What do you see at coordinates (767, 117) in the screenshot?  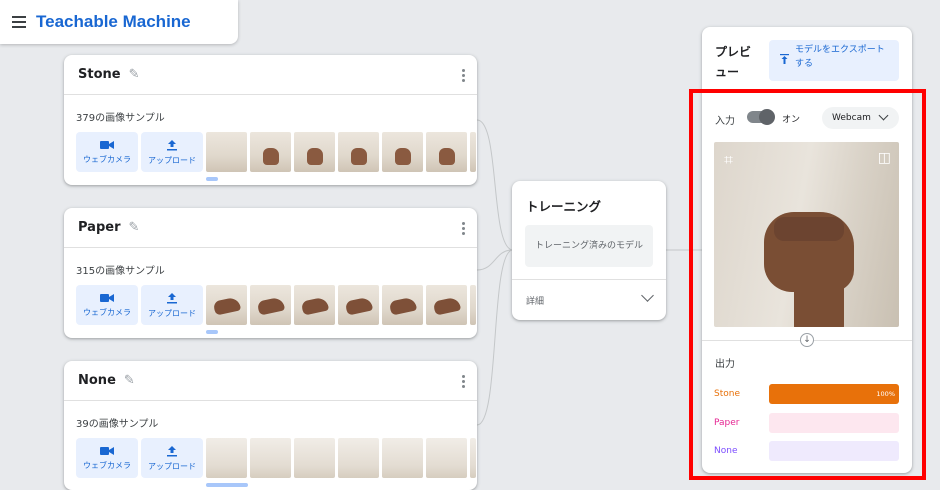 I see `toggle-knob` at bounding box center [767, 117].